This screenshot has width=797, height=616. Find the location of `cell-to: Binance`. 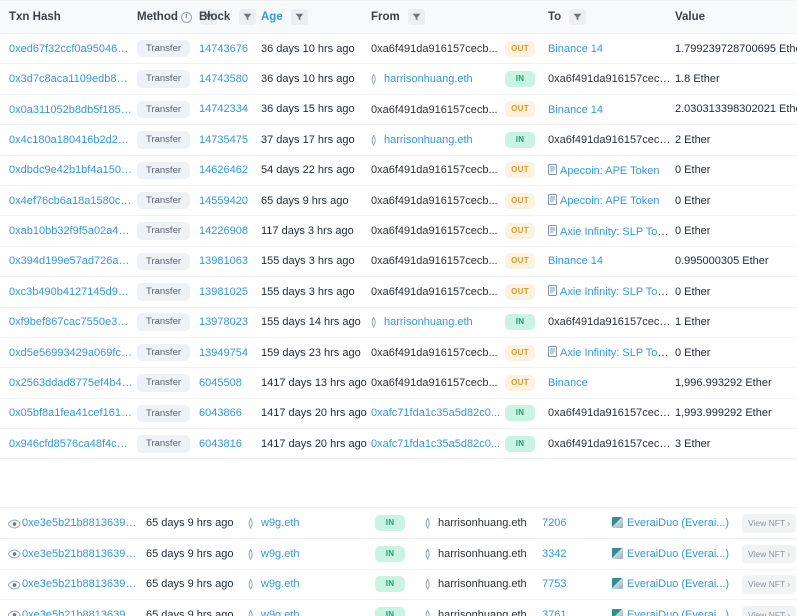

cell-to: Binance is located at coordinates (611, 383).